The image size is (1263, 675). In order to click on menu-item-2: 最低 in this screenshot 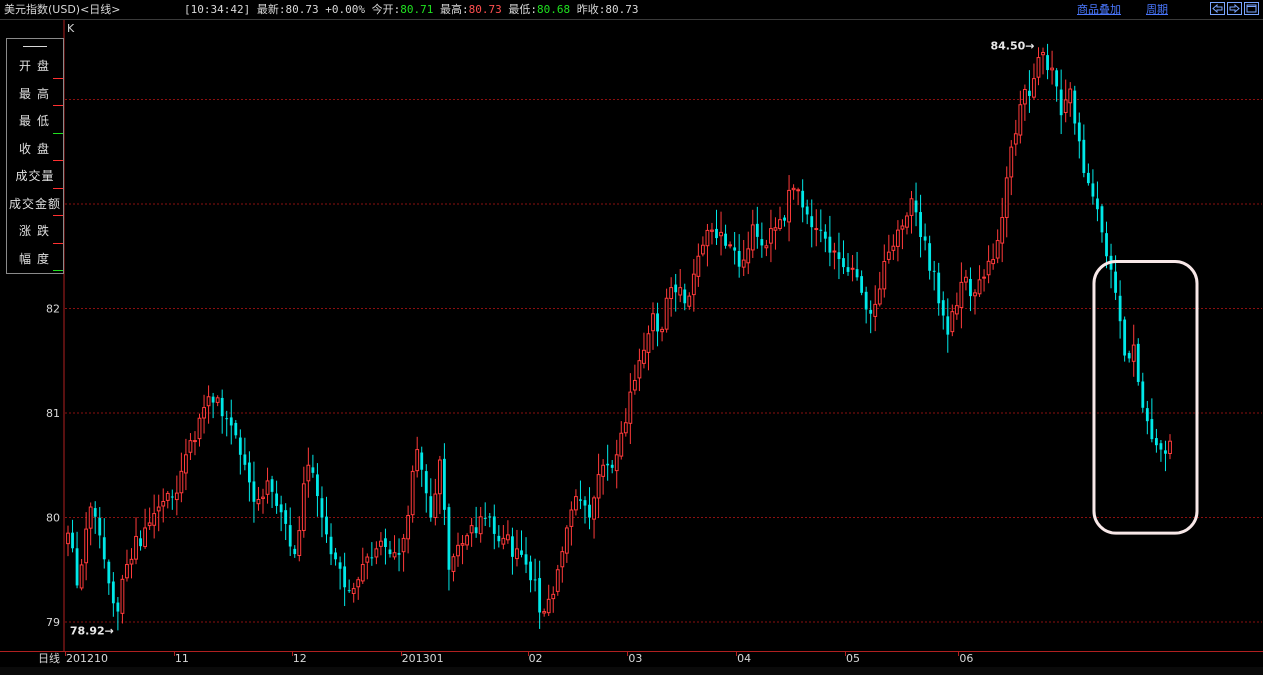, I will do `click(35, 122)`.